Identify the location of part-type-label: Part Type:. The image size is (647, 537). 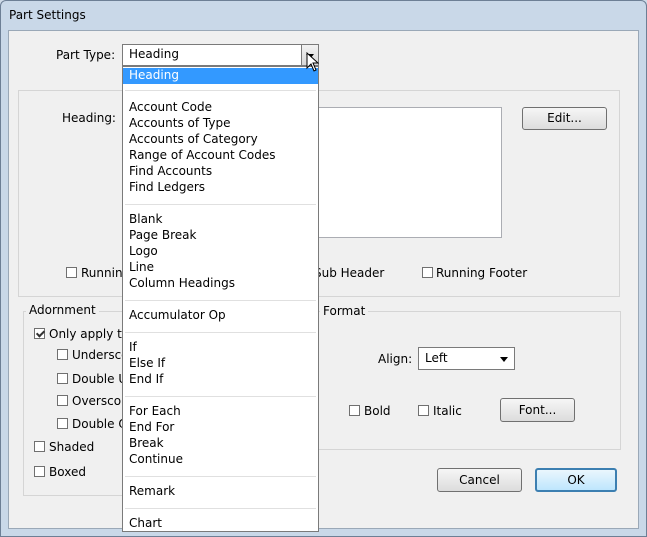
(86, 55).